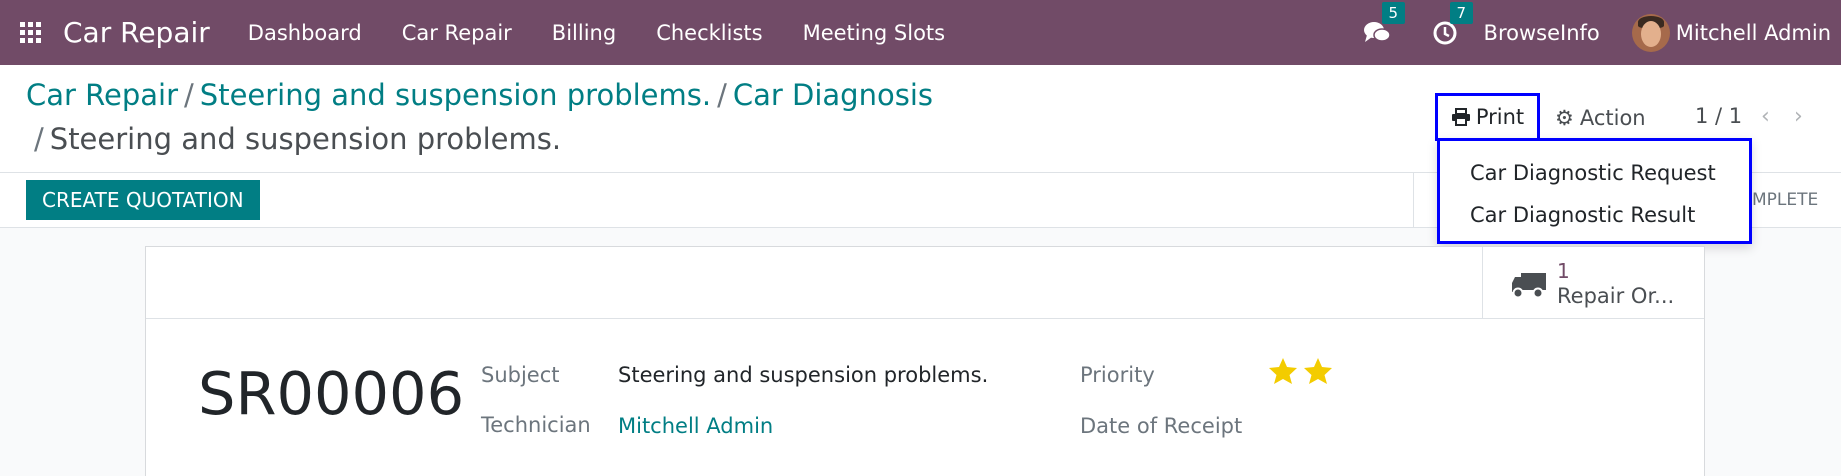 The width and height of the screenshot is (1841, 476). What do you see at coordinates (1461, 12) in the screenshot?
I see `activities-badge: 7` at bounding box center [1461, 12].